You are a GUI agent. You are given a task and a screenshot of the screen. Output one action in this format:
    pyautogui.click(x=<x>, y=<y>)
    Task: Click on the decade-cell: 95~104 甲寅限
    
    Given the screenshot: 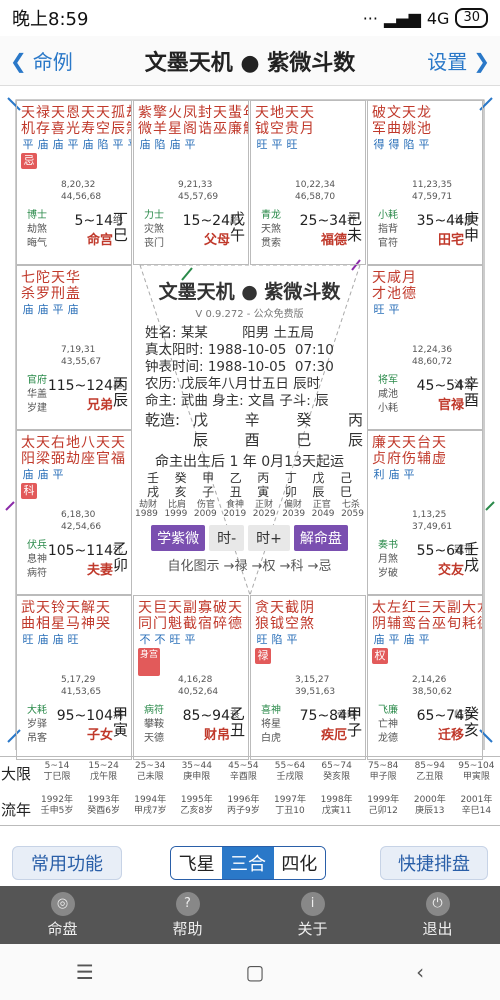 What is the action you would take?
    pyautogui.click(x=476, y=772)
    